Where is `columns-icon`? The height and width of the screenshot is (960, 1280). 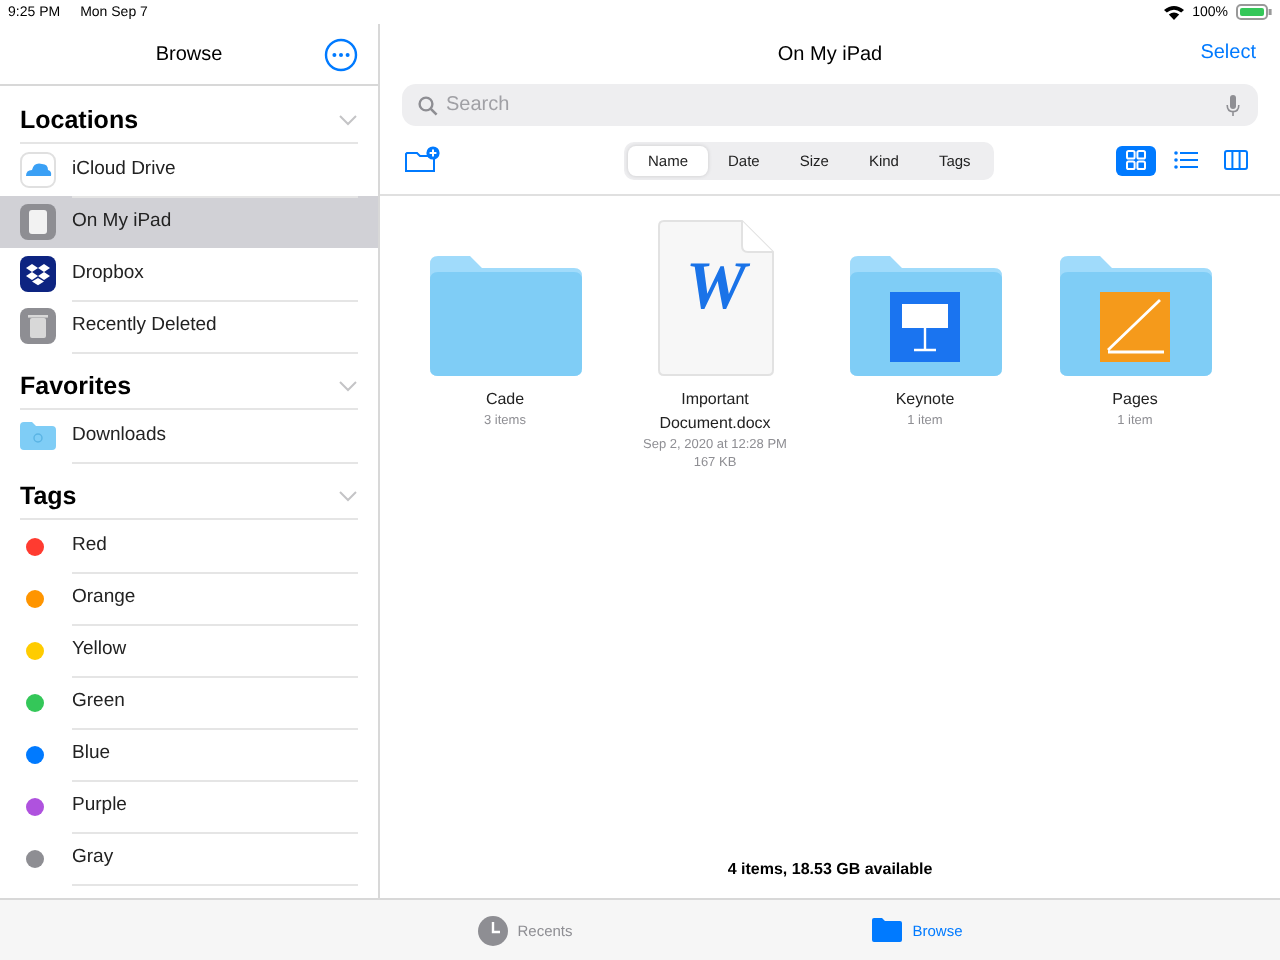
columns-icon is located at coordinates (1236, 160).